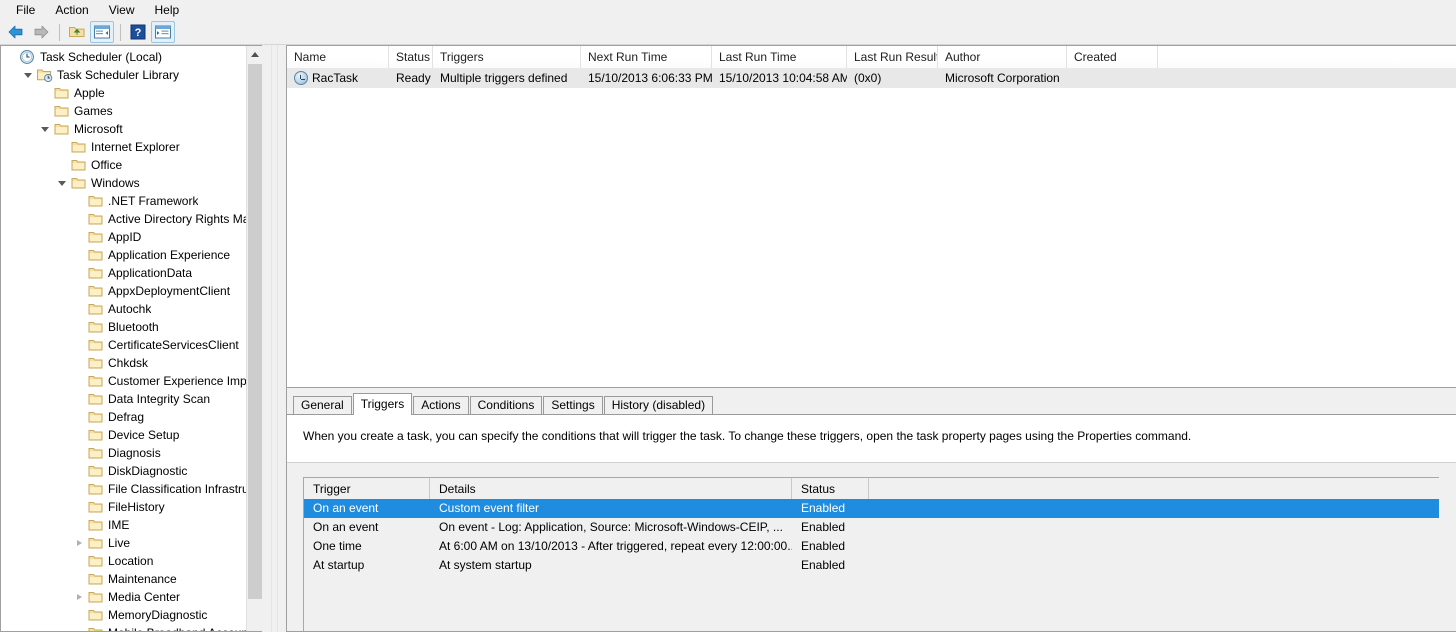  What do you see at coordinates (1002, 57) in the screenshot?
I see `task-column-header-author: Author` at bounding box center [1002, 57].